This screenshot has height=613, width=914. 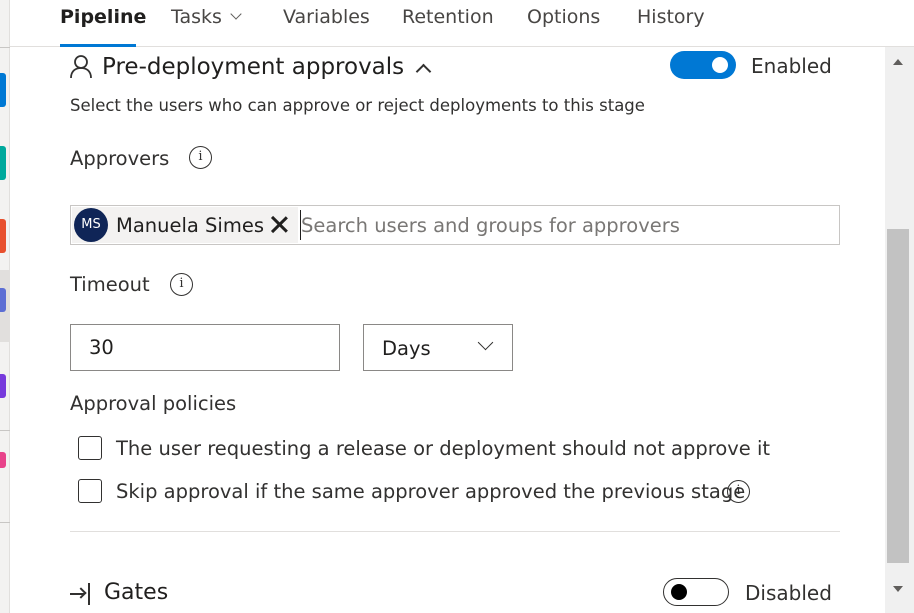 What do you see at coordinates (455, 531) in the screenshot?
I see `section-divider` at bounding box center [455, 531].